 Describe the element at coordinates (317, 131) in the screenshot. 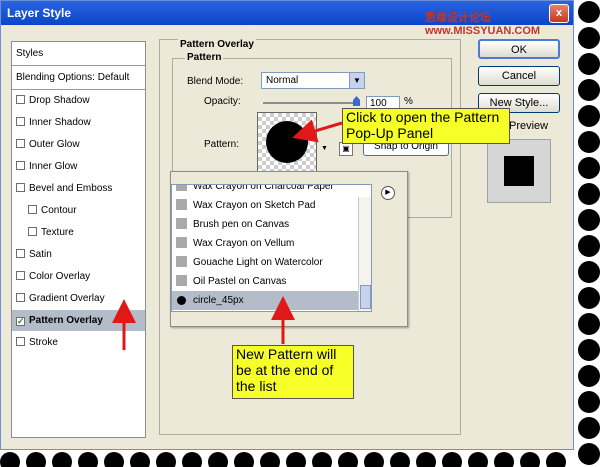

I see `arrow-to-pattern-swatch` at that location.